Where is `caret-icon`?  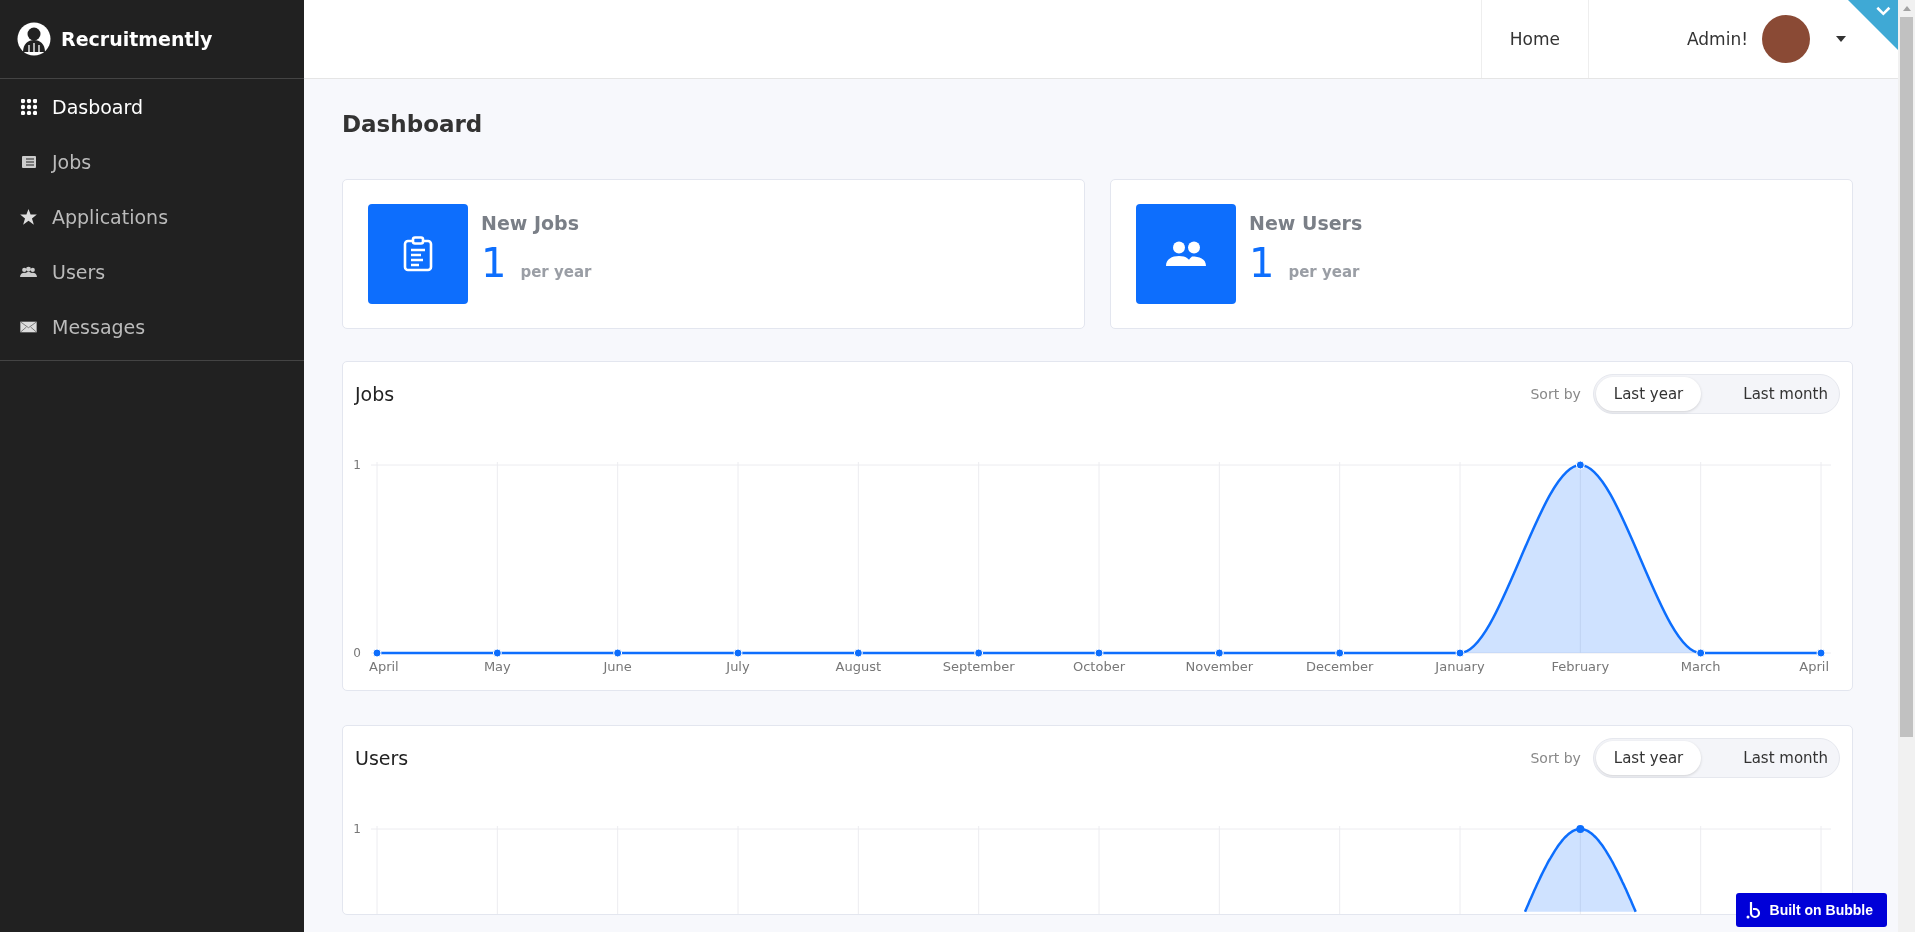 caret-icon is located at coordinates (1841, 39).